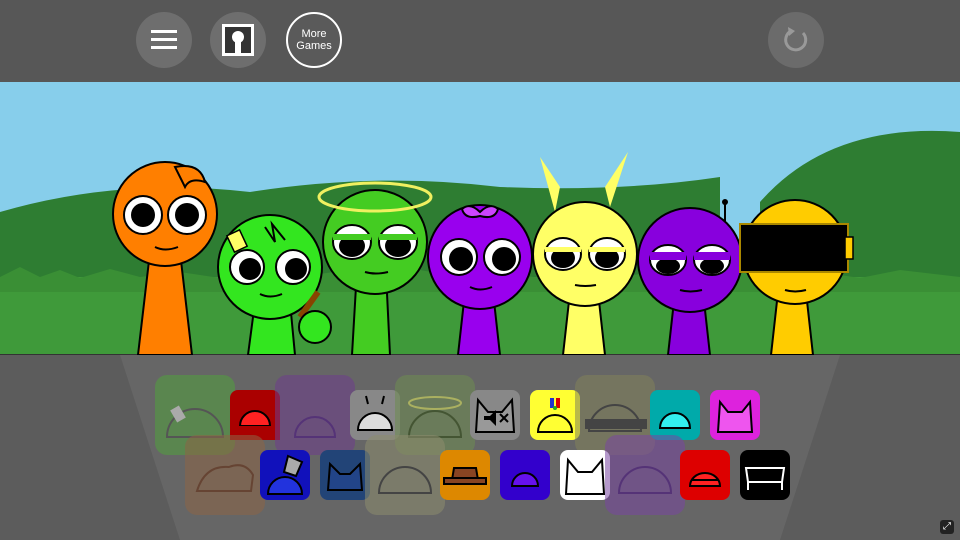 The height and width of the screenshot is (540, 960). What do you see at coordinates (405, 475) in the screenshot?
I see `olive-ghost-icon` at bounding box center [405, 475].